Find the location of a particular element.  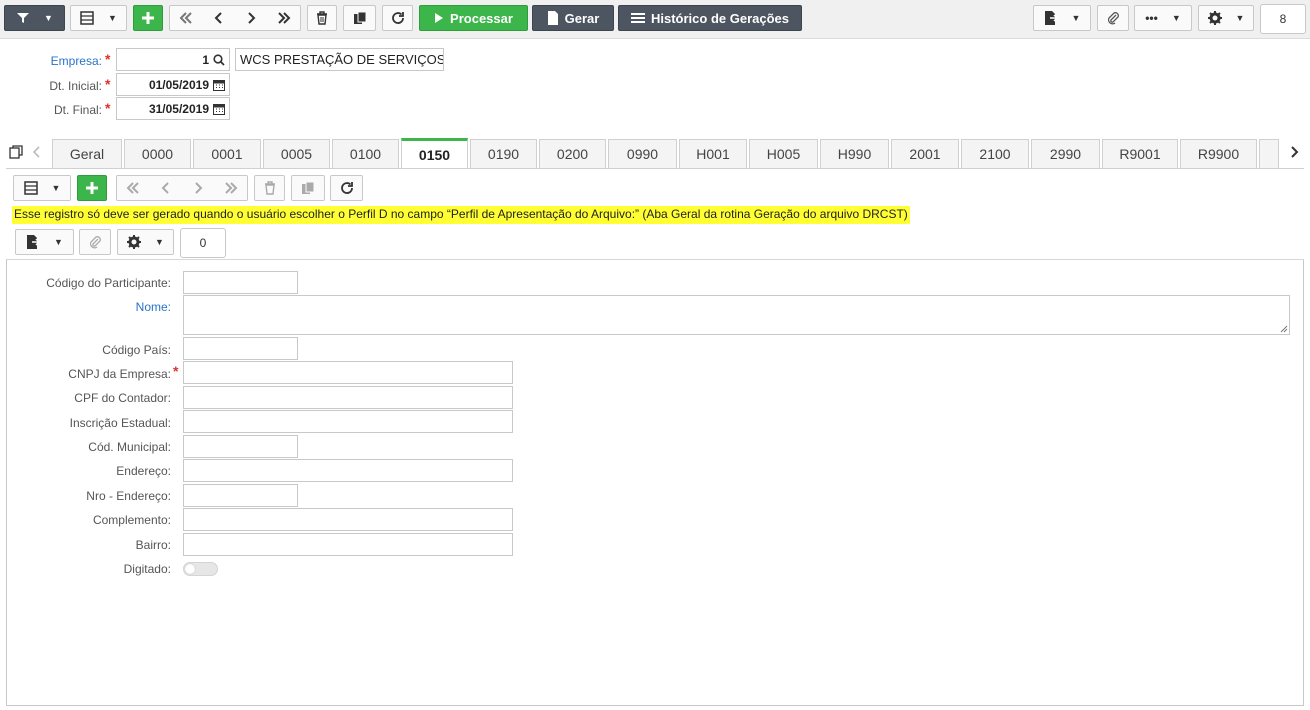

attach-button is located at coordinates (1113, 18).